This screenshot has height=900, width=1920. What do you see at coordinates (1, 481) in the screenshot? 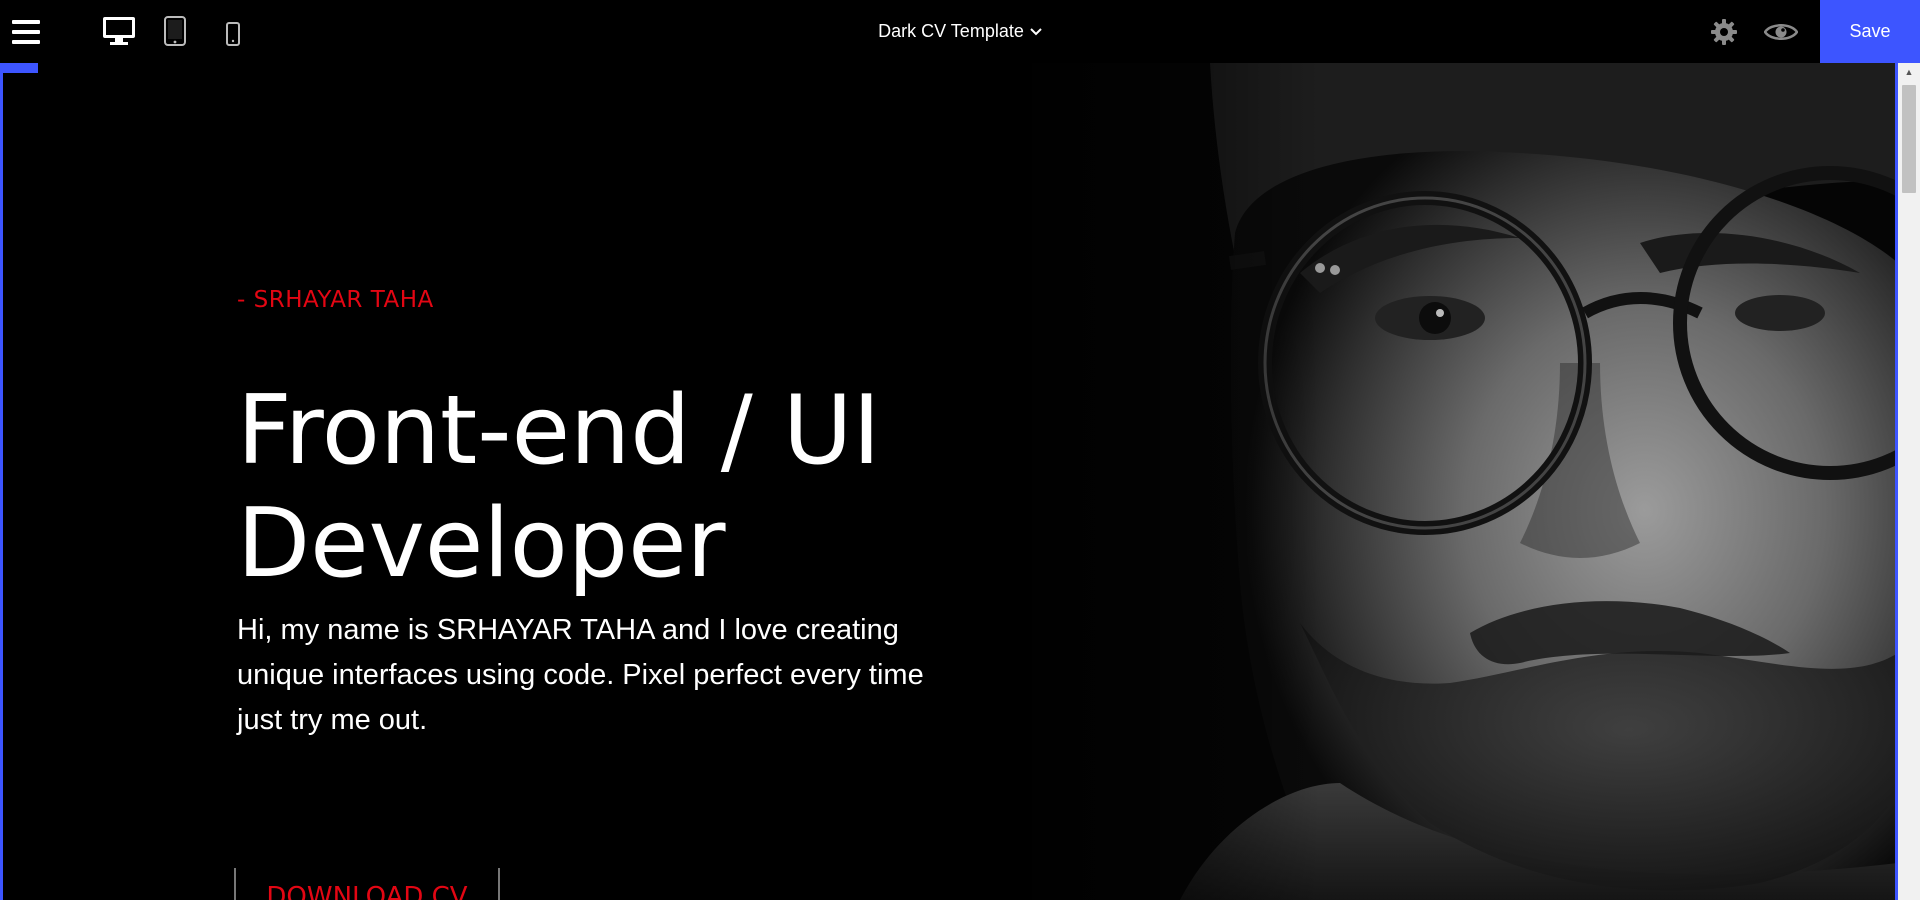
I see `canvas-frame-left` at bounding box center [1, 481].